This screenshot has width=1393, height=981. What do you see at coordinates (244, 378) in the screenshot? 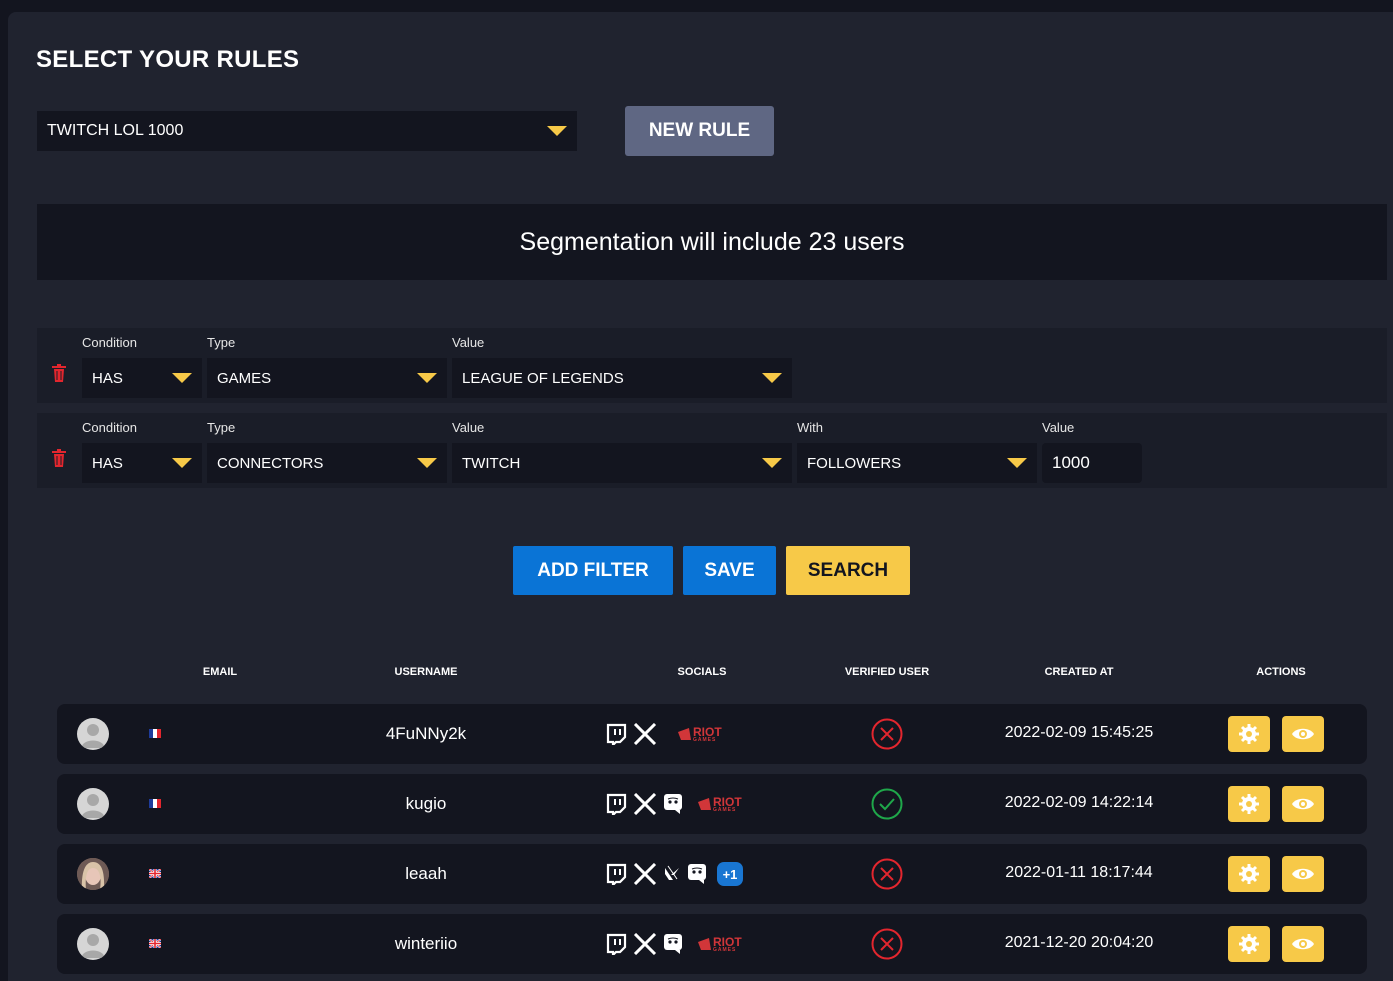
I see `type-select-value: GAMES` at bounding box center [244, 378].